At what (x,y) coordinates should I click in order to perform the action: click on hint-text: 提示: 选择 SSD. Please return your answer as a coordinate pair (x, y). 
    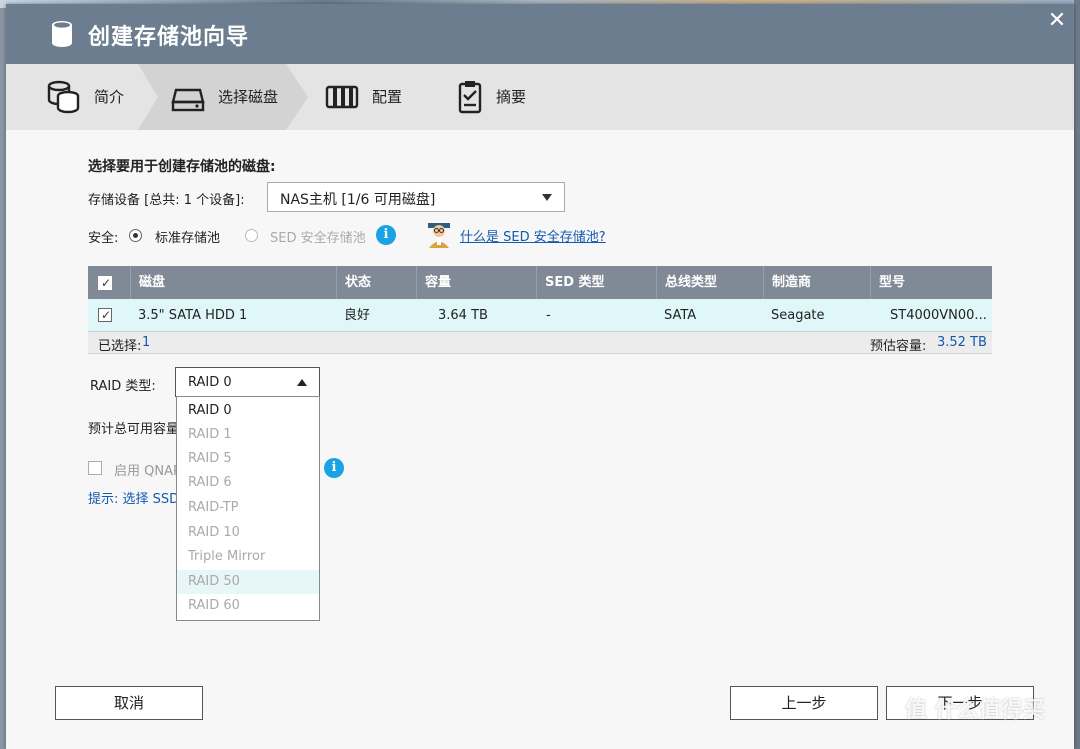
    Looking at the image, I should click on (134, 499).